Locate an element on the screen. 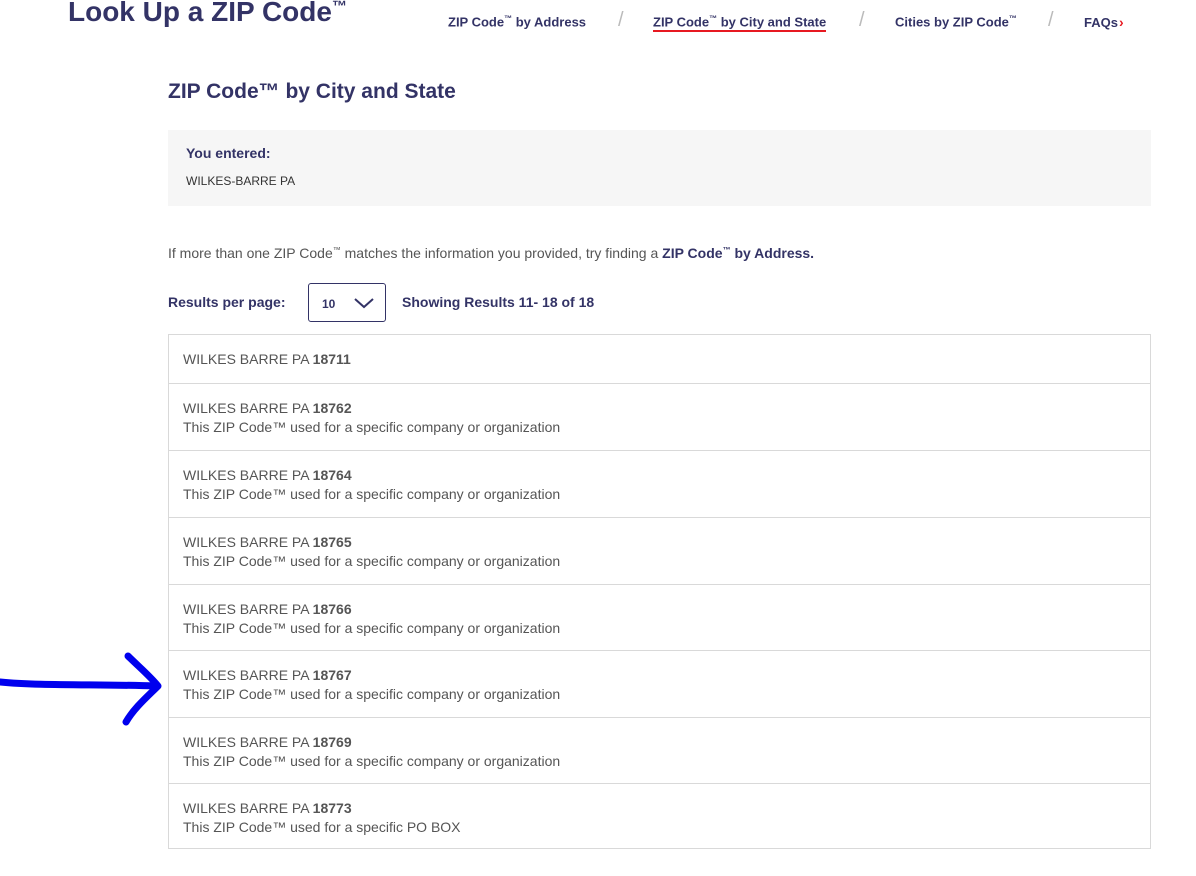 The image size is (1196, 876). nav-zip-by-city-state: ZIP Code™ by City and State is located at coordinates (740, 23).